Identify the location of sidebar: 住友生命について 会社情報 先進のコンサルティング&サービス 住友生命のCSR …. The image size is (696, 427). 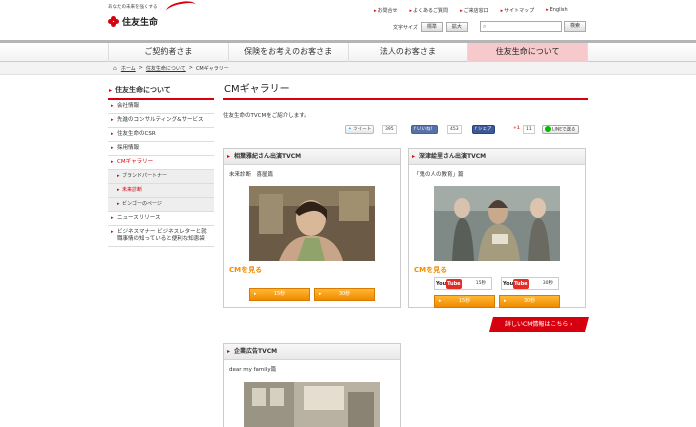
(161, 165).